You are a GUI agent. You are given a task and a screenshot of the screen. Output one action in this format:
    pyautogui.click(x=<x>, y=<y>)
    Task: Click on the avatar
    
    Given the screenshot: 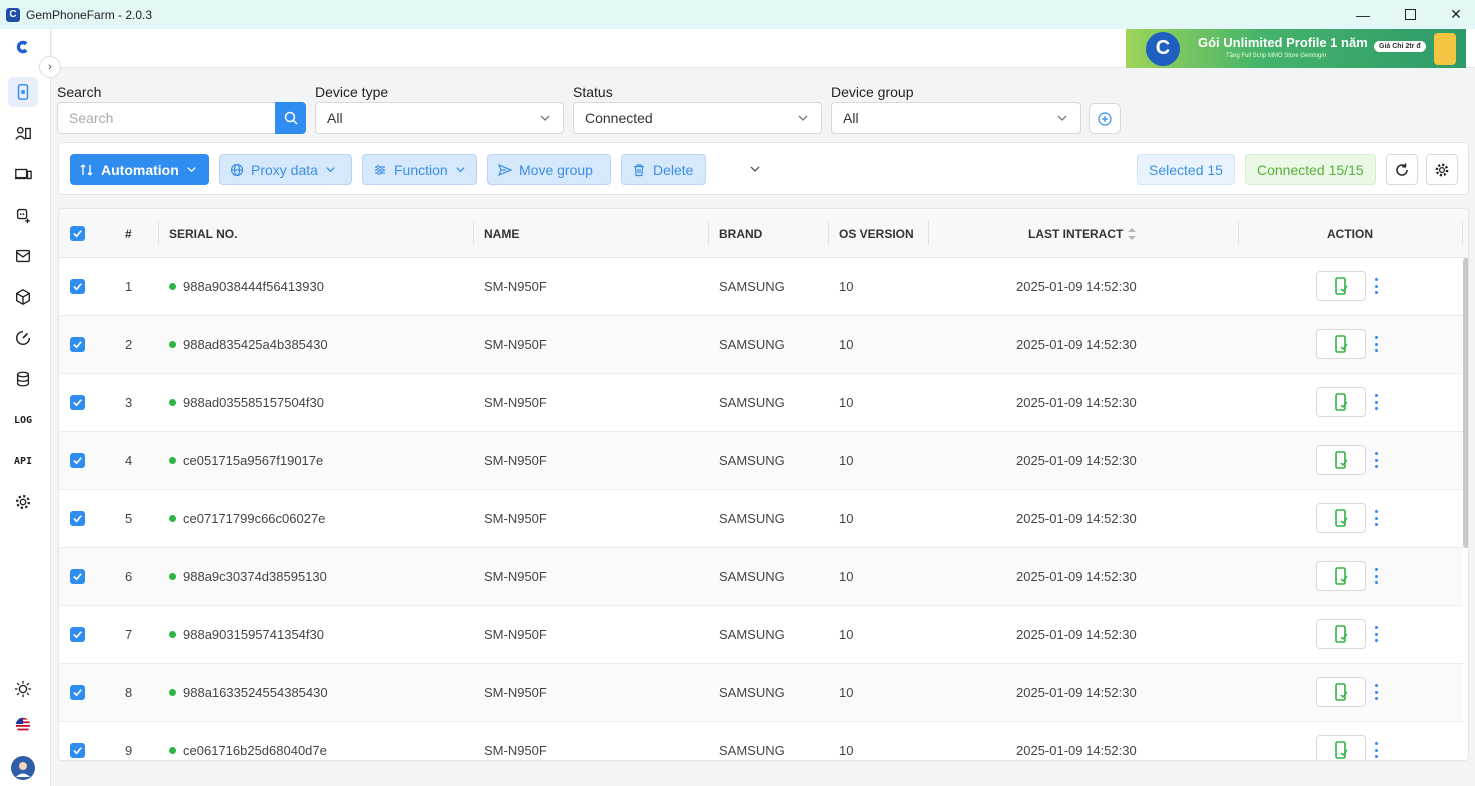 What is the action you would take?
    pyautogui.click(x=23, y=768)
    